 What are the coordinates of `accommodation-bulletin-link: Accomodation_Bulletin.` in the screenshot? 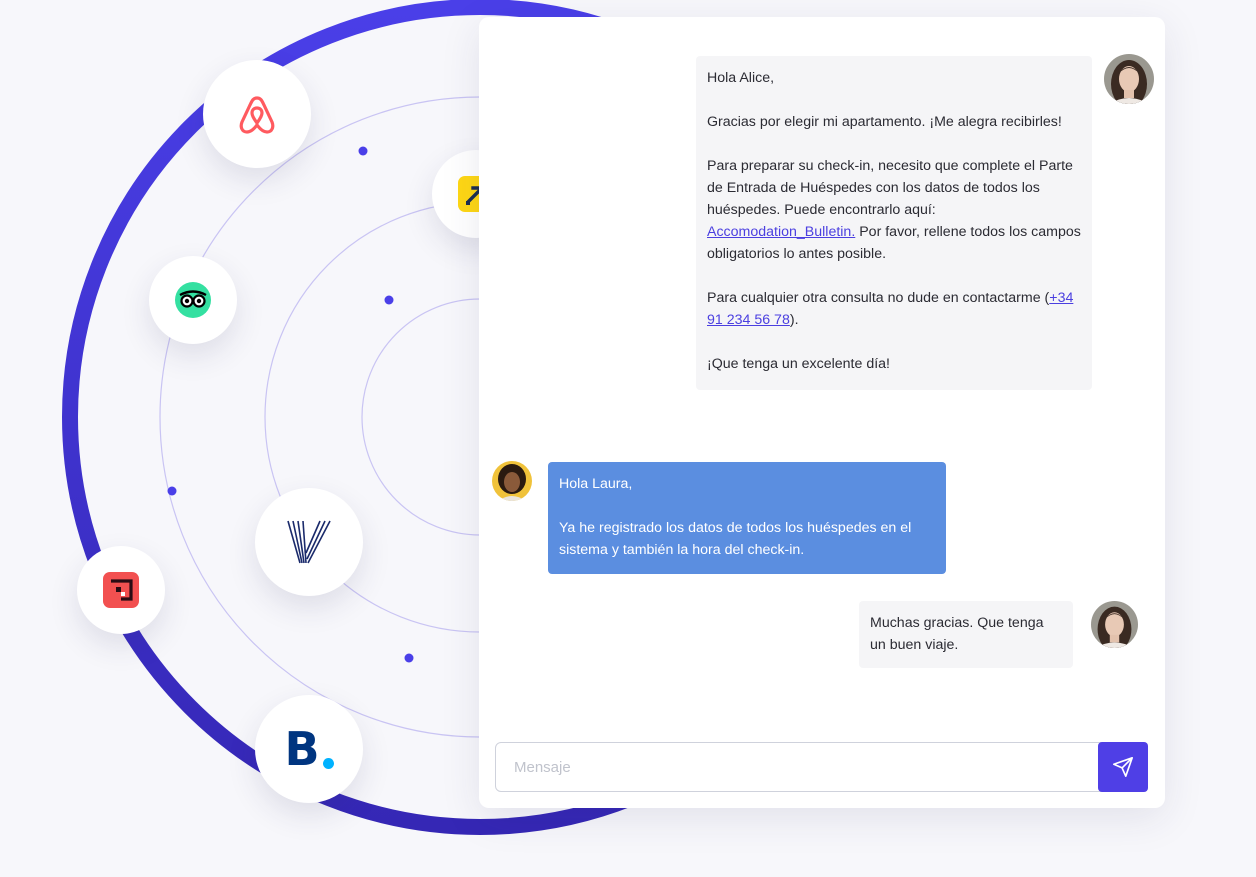 It's located at (781, 232).